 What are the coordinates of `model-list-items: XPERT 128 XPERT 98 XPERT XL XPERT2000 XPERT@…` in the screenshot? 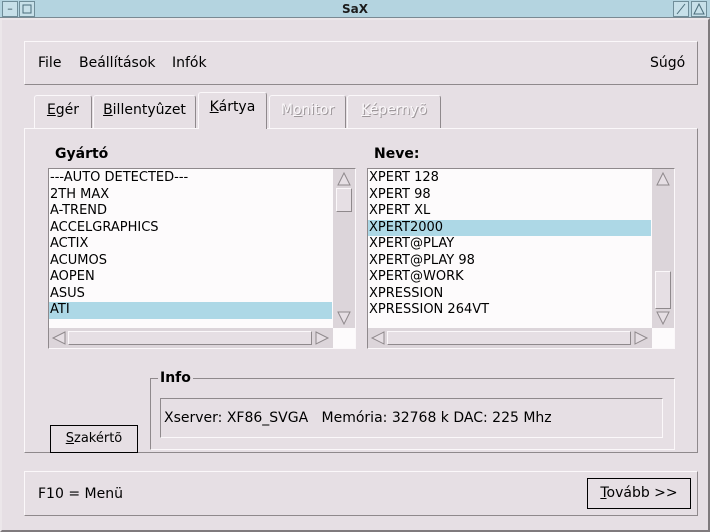 It's located at (510, 248).